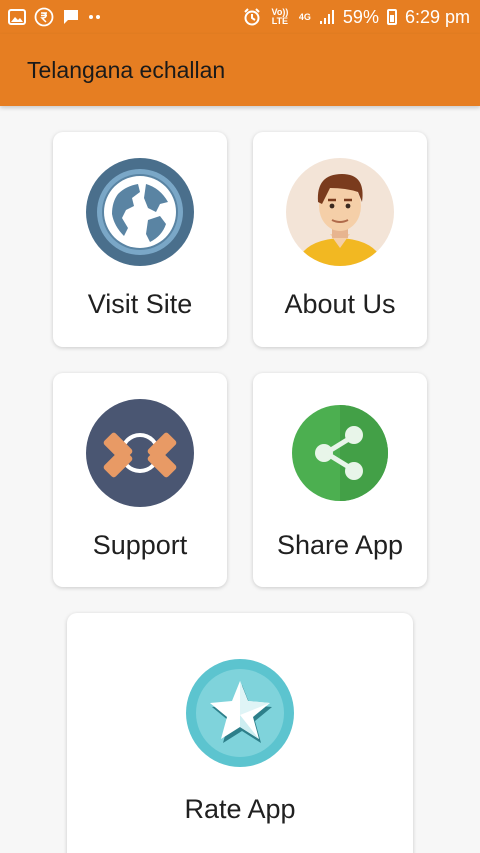 This screenshot has height=853, width=480. I want to click on lifebuoy-icon, so click(140, 453).